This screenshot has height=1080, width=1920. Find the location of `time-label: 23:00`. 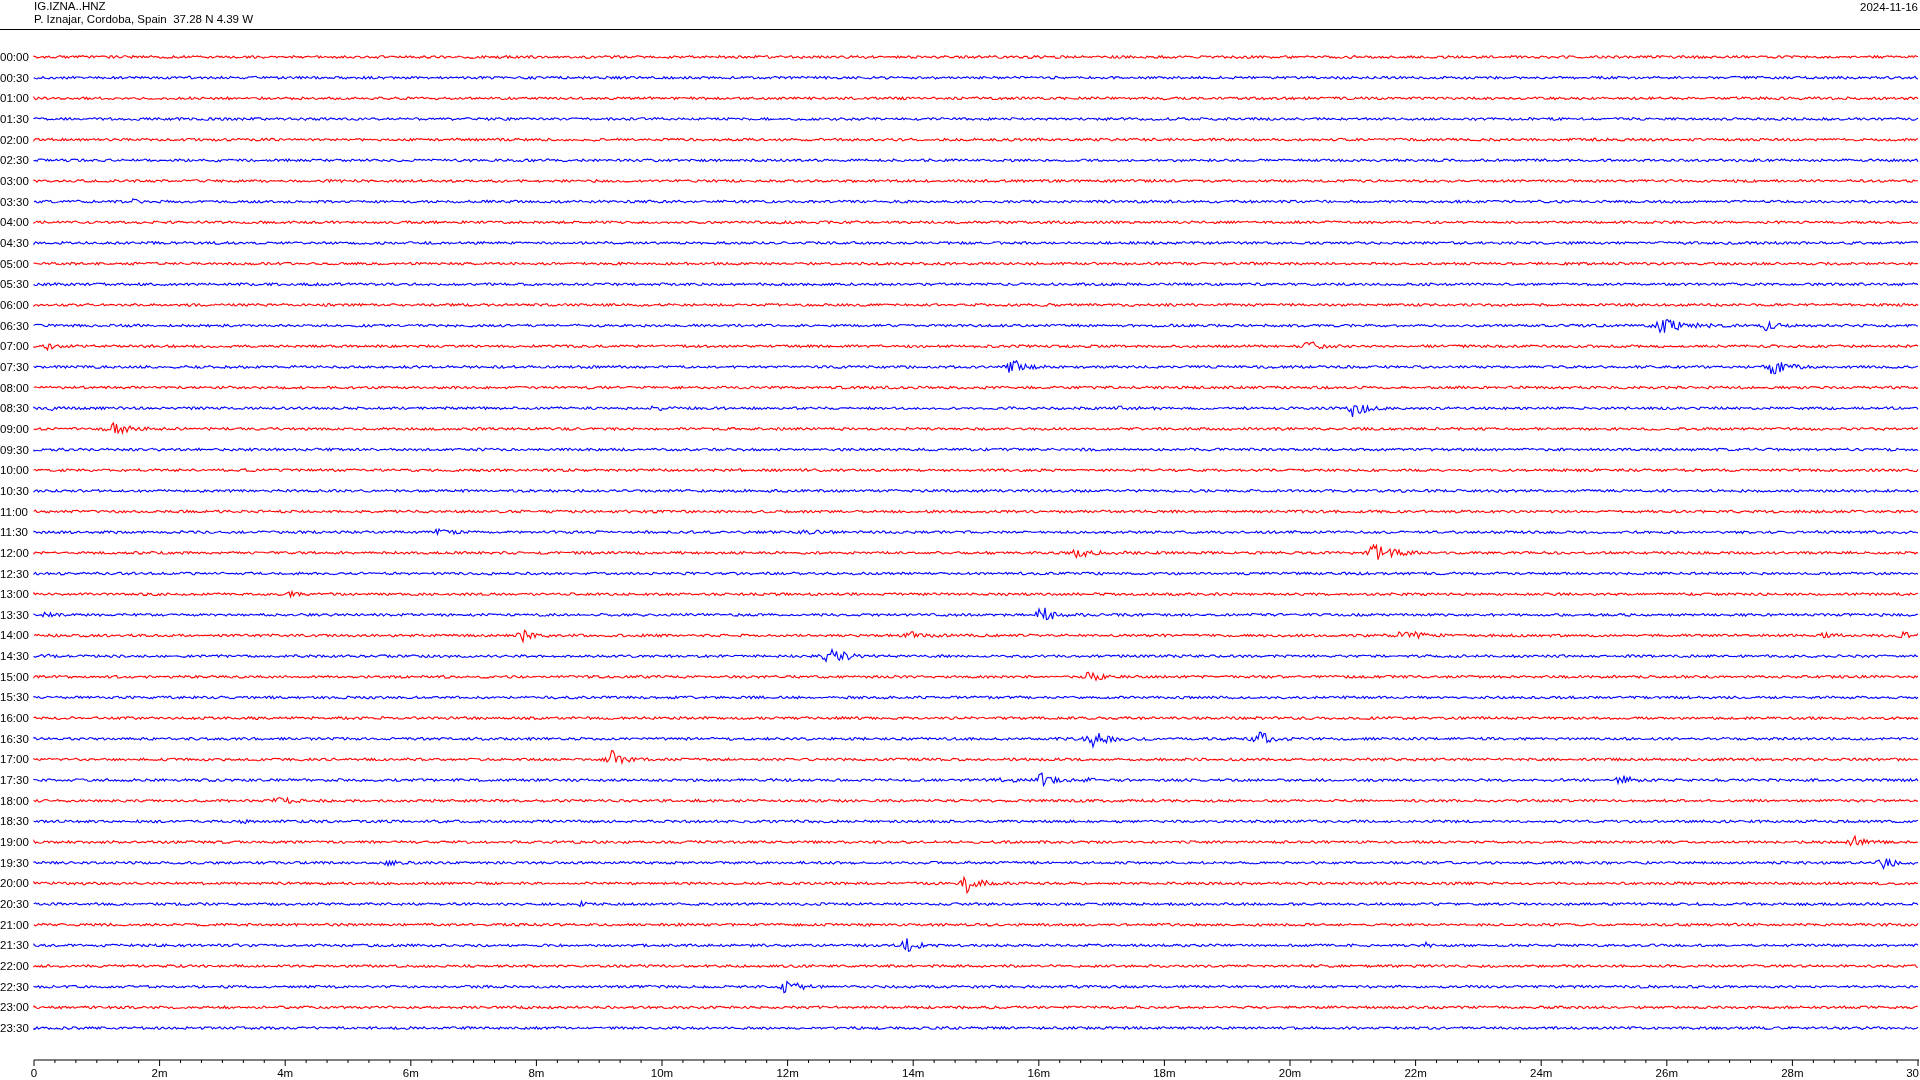

time-label: 23:00 is located at coordinates (14, 1007).